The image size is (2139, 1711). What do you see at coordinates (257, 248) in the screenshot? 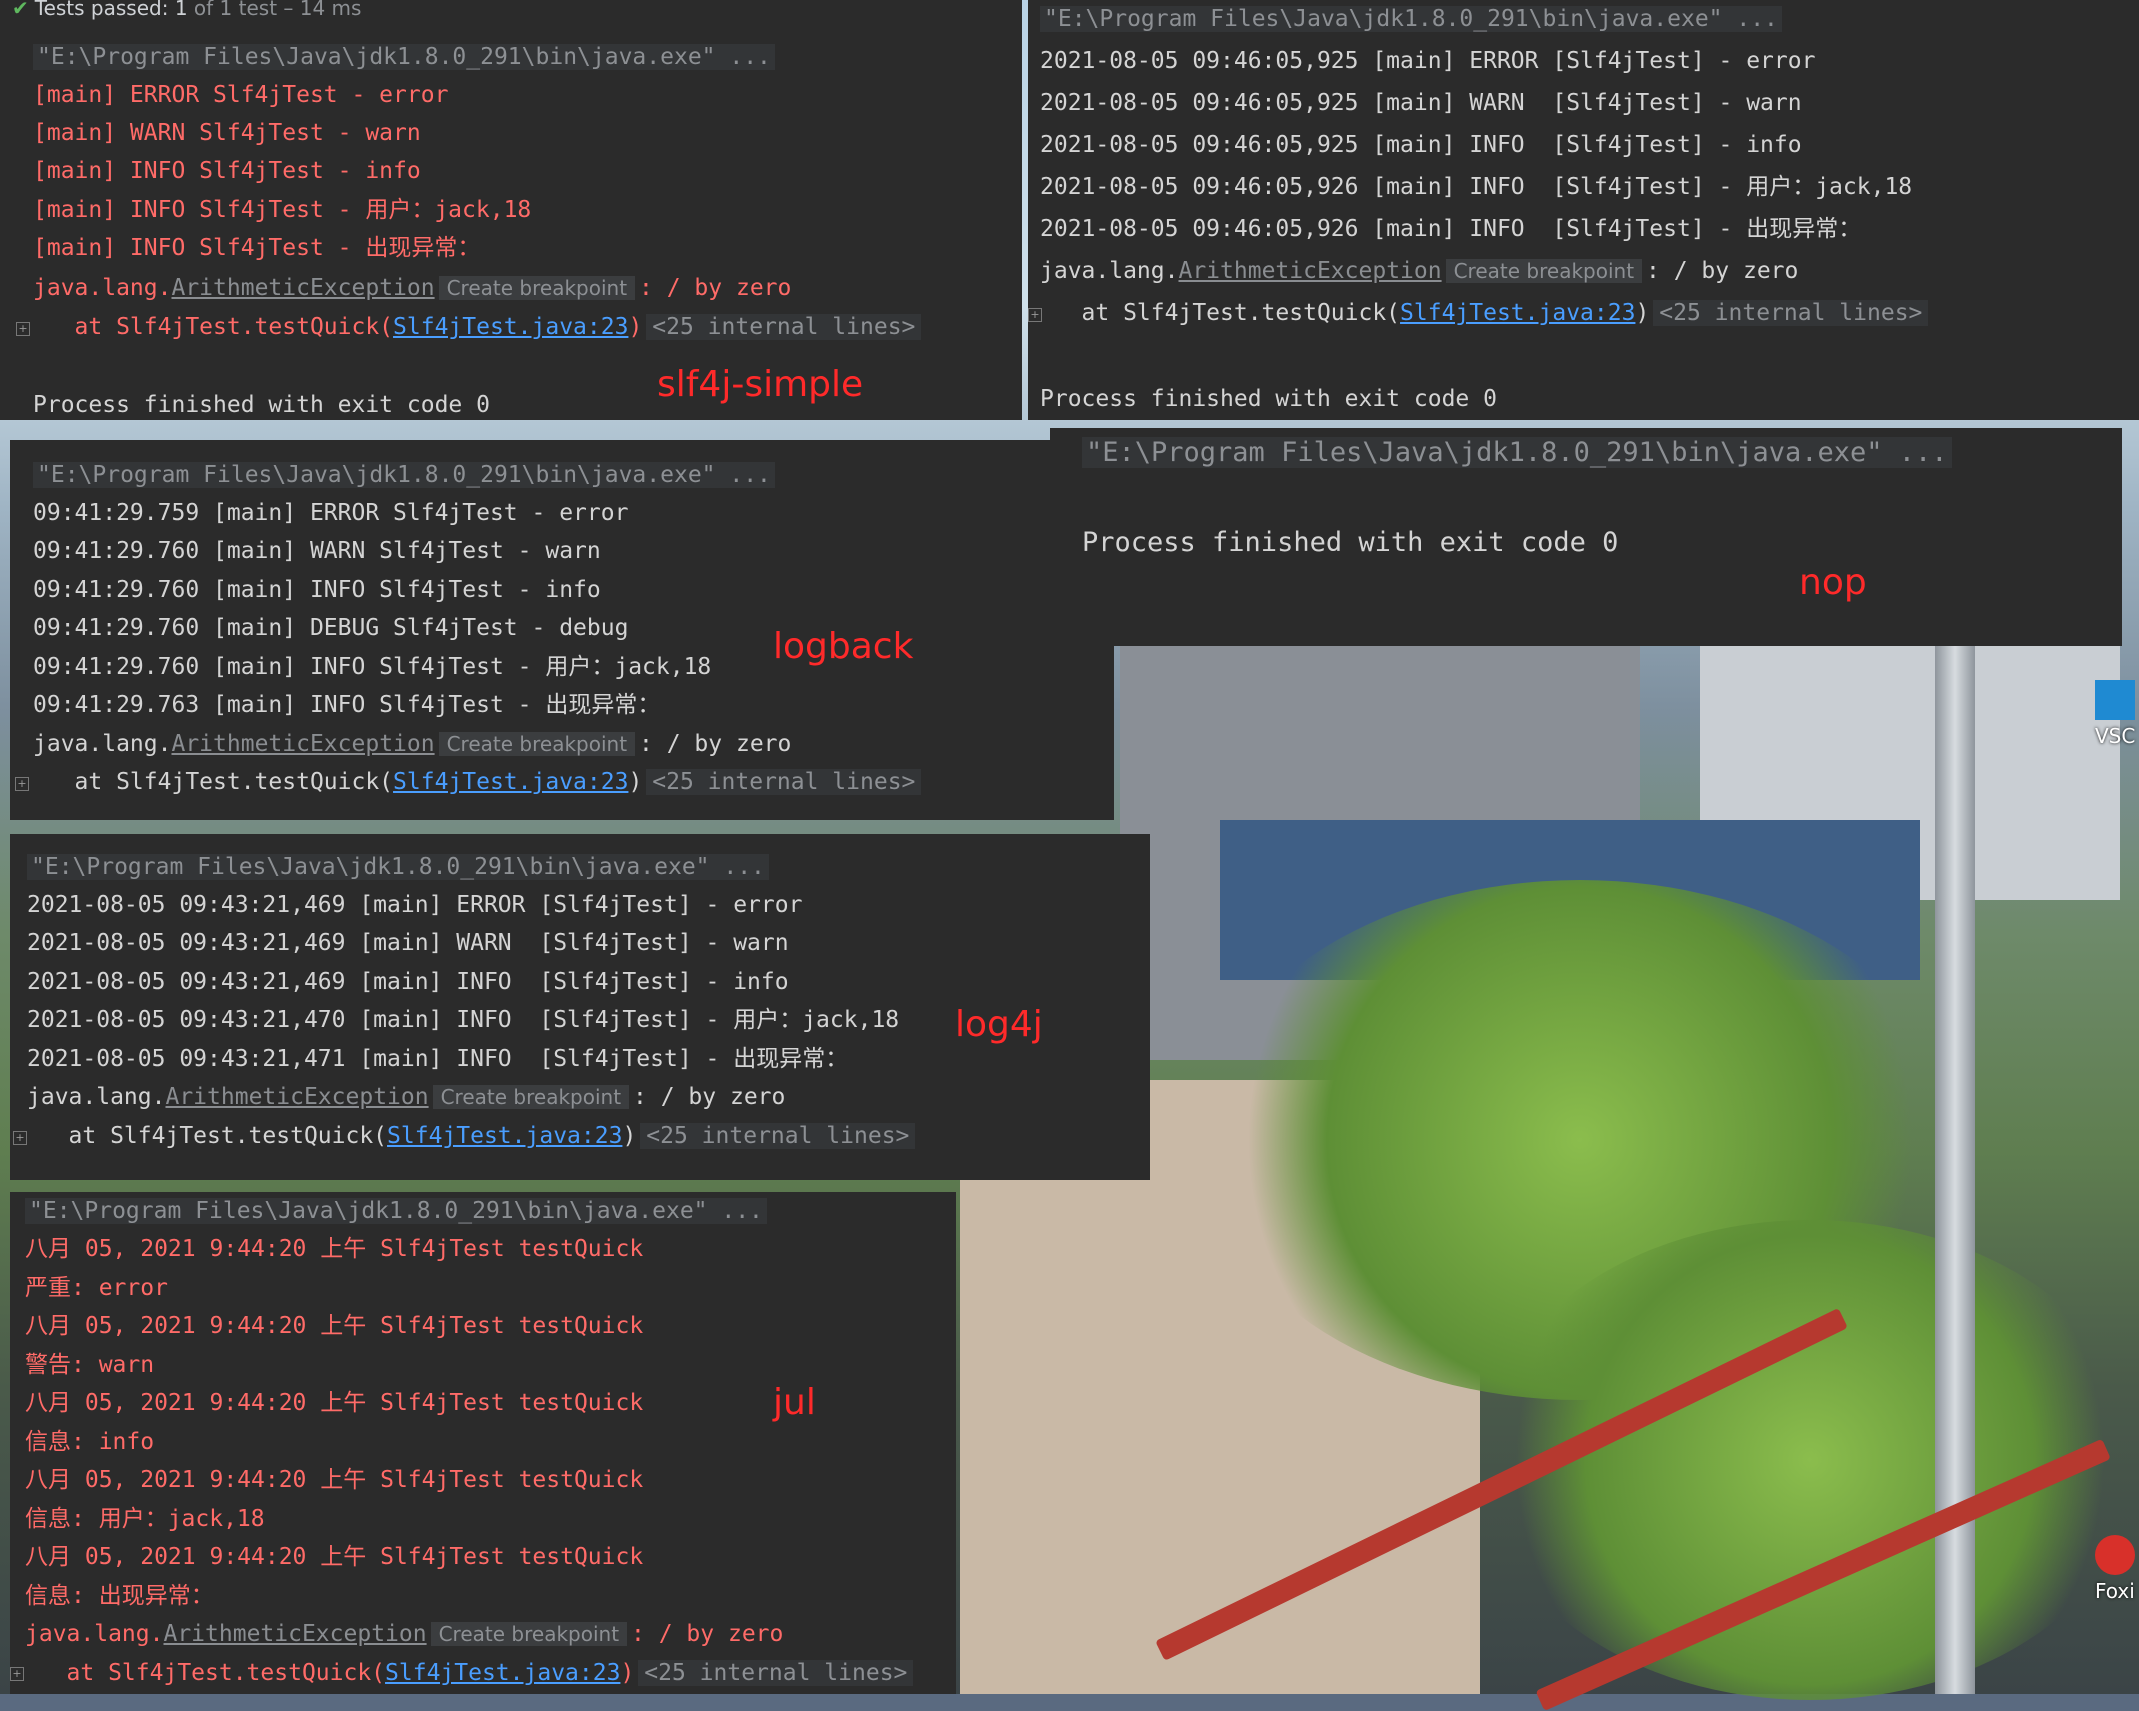
I see `log-line: [main] INFO Slf4jTest - 出现异常：` at bounding box center [257, 248].